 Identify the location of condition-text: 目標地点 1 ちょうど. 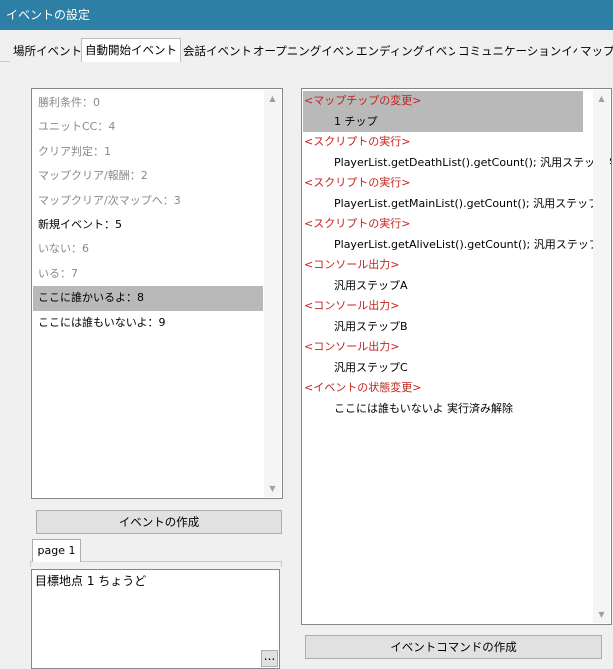
(91, 581).